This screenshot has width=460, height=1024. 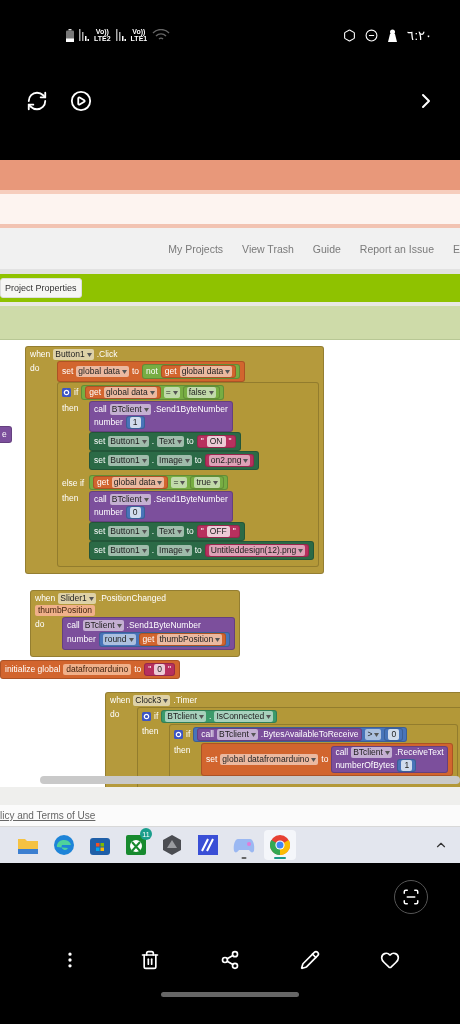 What do you see at coordinates (326, 248) in the screenshot?
I see `nav-link: Guide` at bounding box center [326, 248].